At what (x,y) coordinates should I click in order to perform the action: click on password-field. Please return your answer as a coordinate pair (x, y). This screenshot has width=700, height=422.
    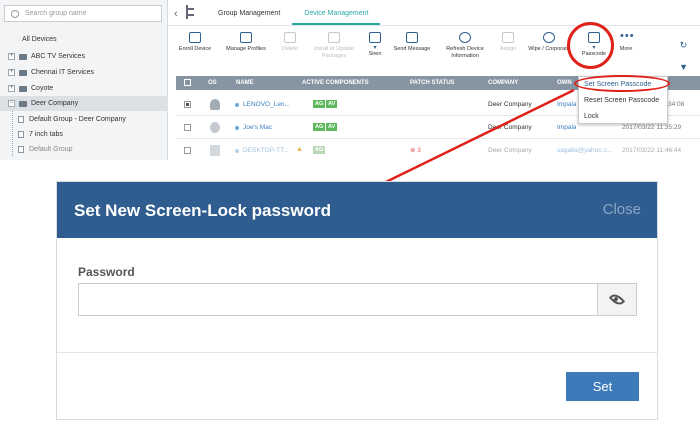
    Looking at the image, I should click on (357, 299).